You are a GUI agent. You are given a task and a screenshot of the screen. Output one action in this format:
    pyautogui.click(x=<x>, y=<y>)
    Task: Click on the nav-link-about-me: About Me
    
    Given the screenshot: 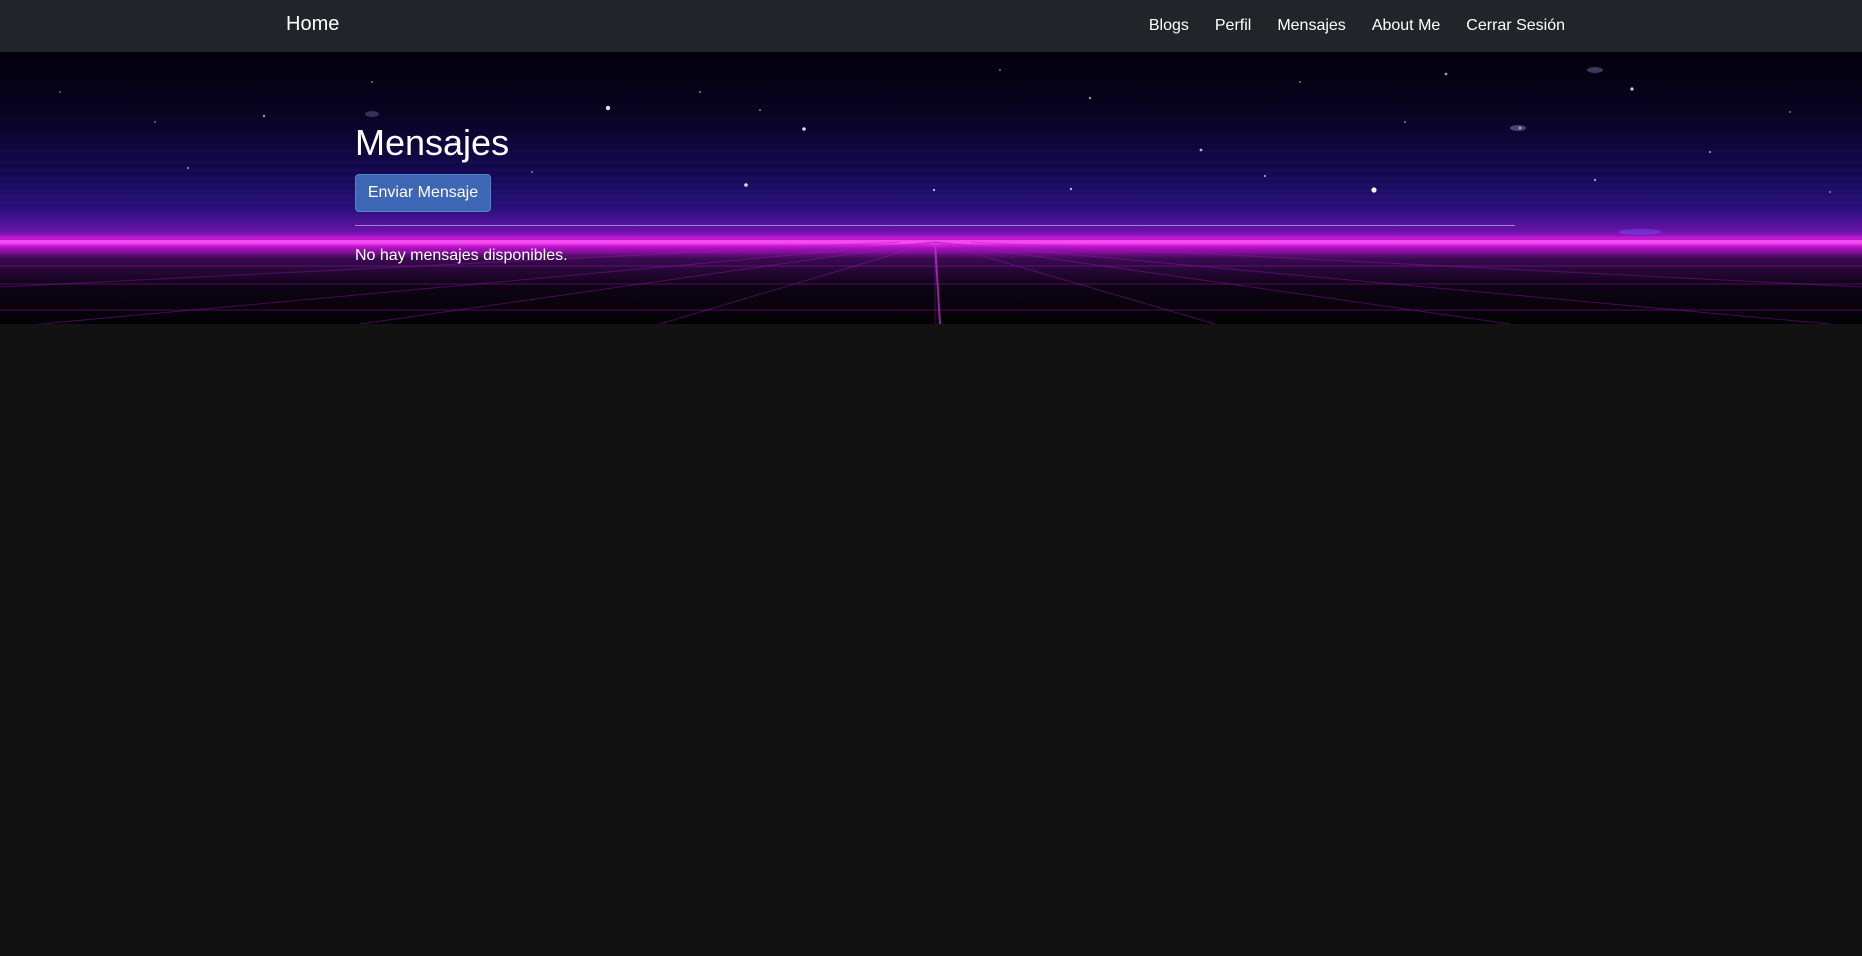 What is the action you would take?
    pyautogui.click(x=1406, y=26)
    